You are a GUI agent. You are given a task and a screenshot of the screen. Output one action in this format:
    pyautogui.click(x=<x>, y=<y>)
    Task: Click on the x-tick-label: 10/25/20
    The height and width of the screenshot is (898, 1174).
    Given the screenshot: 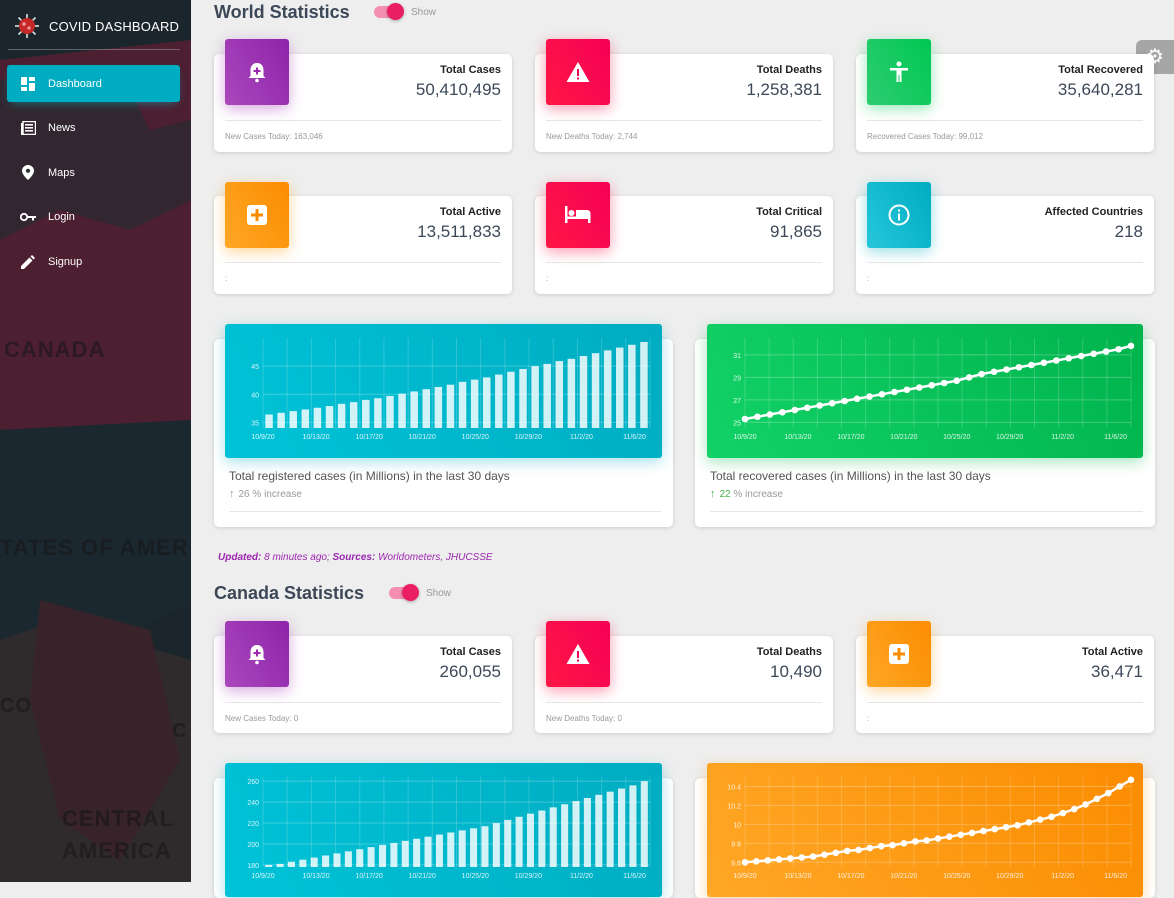 What is the action you would take?
    pyautogui.click(x=956, y=876)
    